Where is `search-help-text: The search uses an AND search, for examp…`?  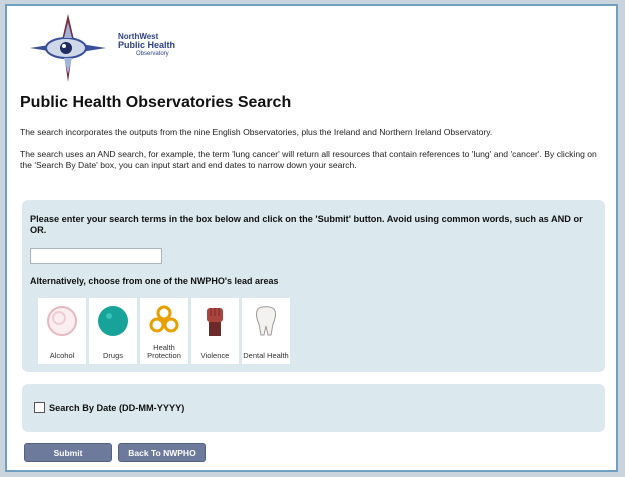 search-help-text: The search uses an AND search, for examp… is located at coordinates (308, 159).